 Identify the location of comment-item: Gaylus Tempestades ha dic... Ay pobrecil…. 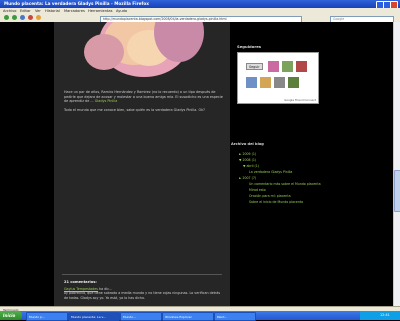
(144, 293).